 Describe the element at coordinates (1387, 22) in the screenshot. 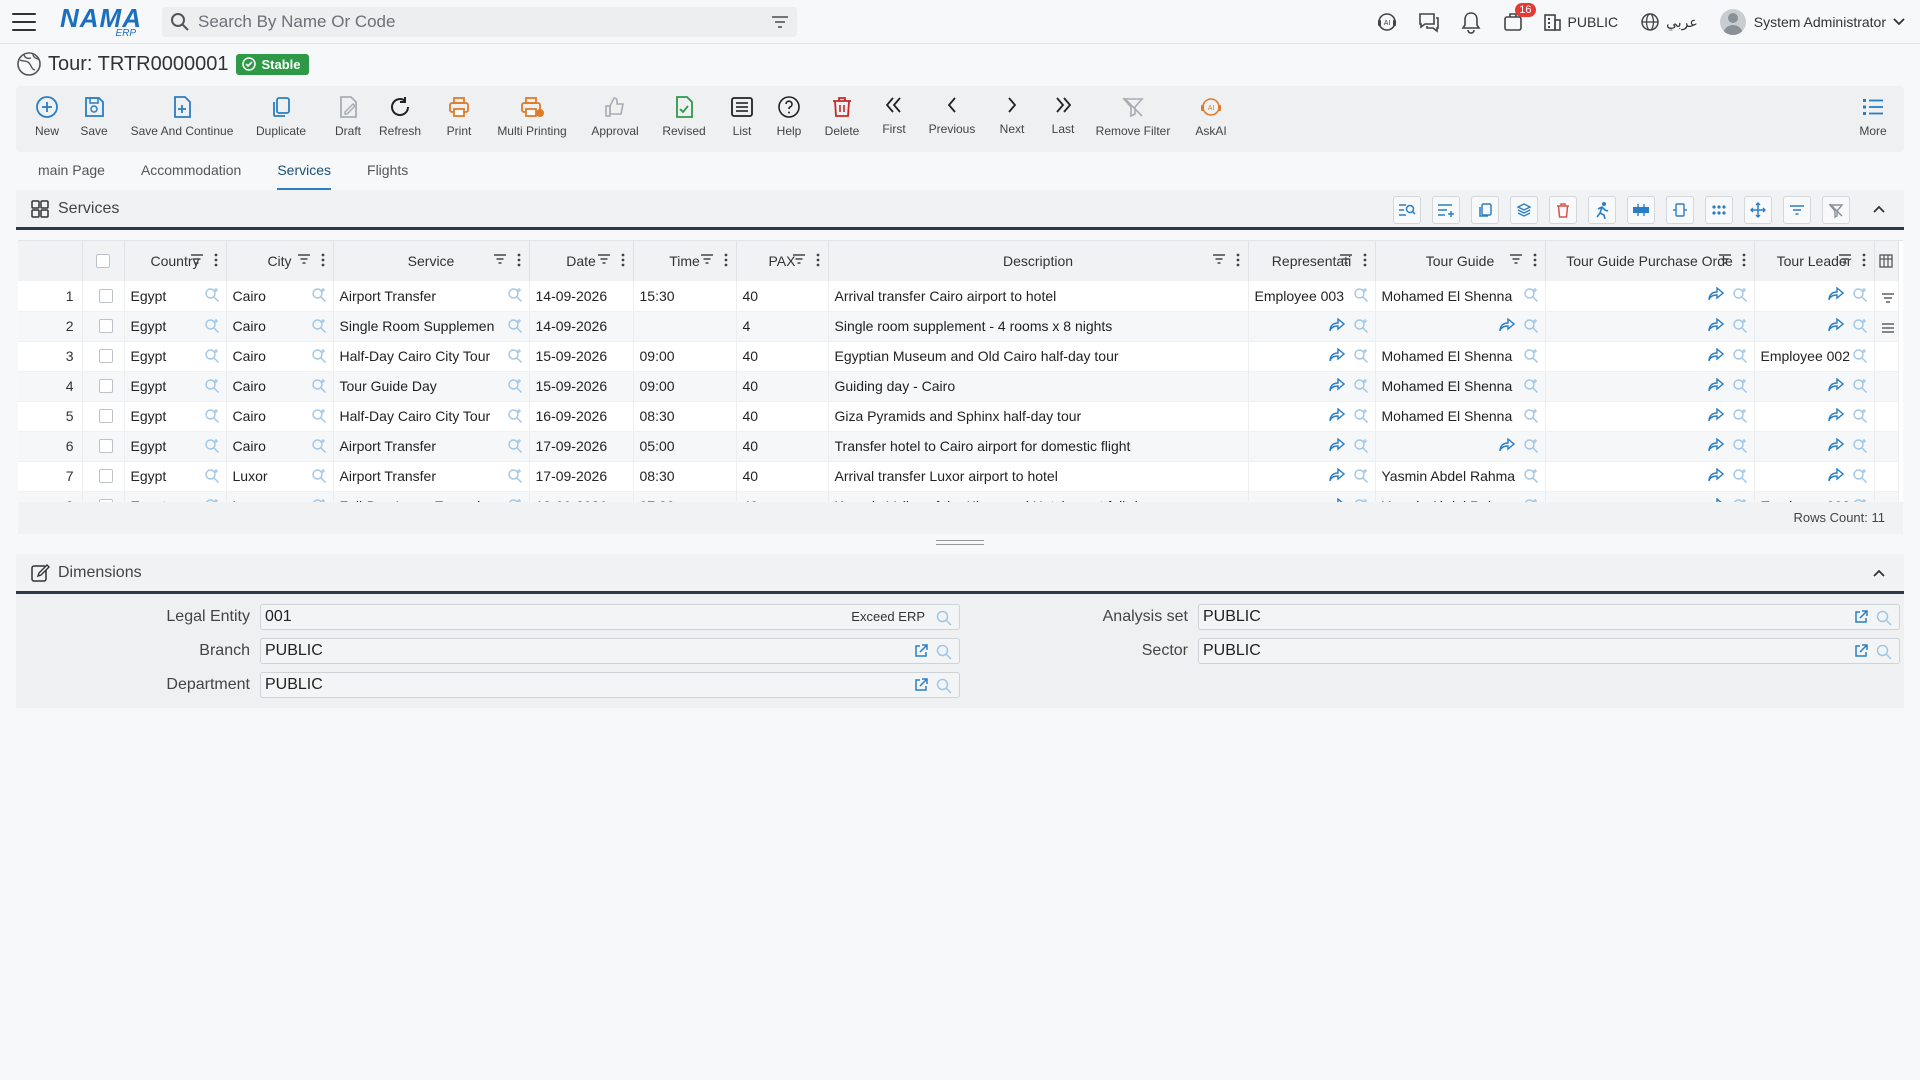

I see `ai-assistant-icon: AI` at that location.